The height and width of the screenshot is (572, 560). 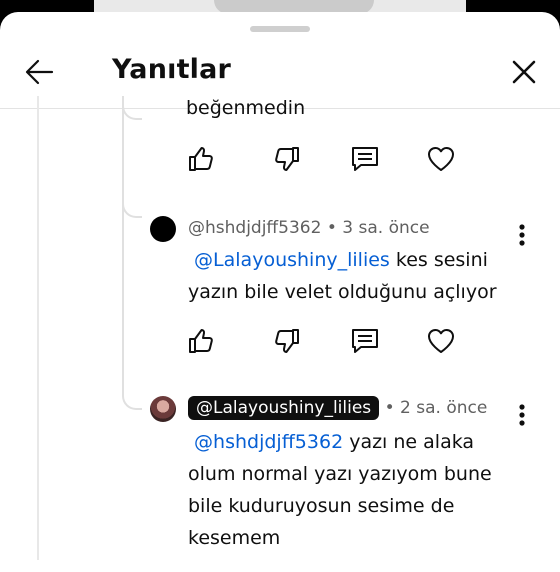 I want to click on comment-meta: @hshdjdjff5362 • 3 sa. önce, so click(x=309, y=228).